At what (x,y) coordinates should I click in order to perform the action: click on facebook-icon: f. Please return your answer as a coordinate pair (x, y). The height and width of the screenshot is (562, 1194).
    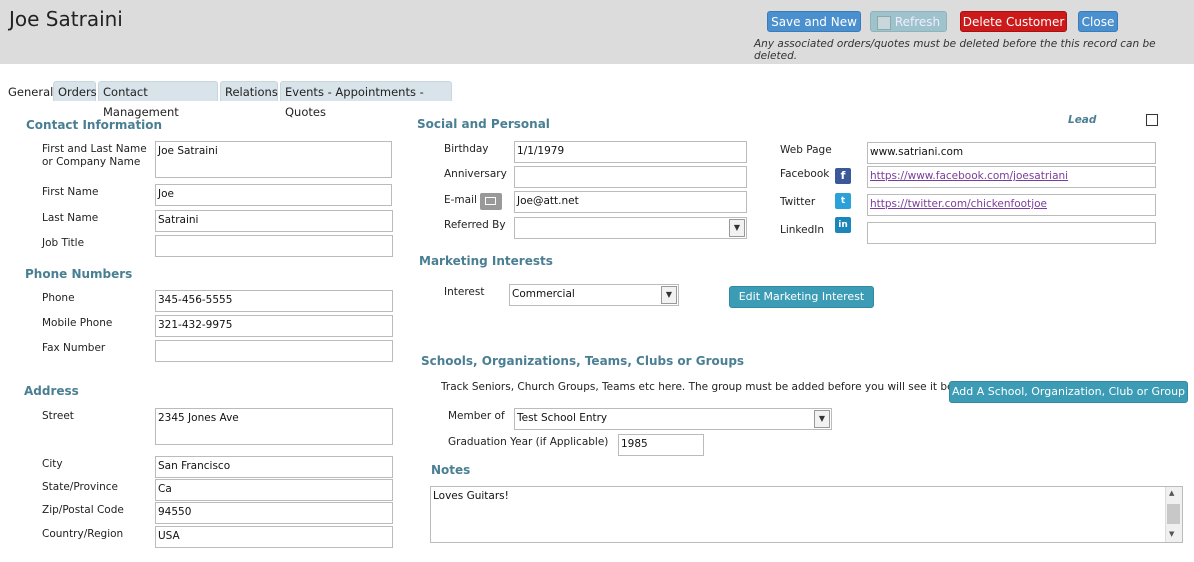
    Looking at the image, I should click on (843, 176).